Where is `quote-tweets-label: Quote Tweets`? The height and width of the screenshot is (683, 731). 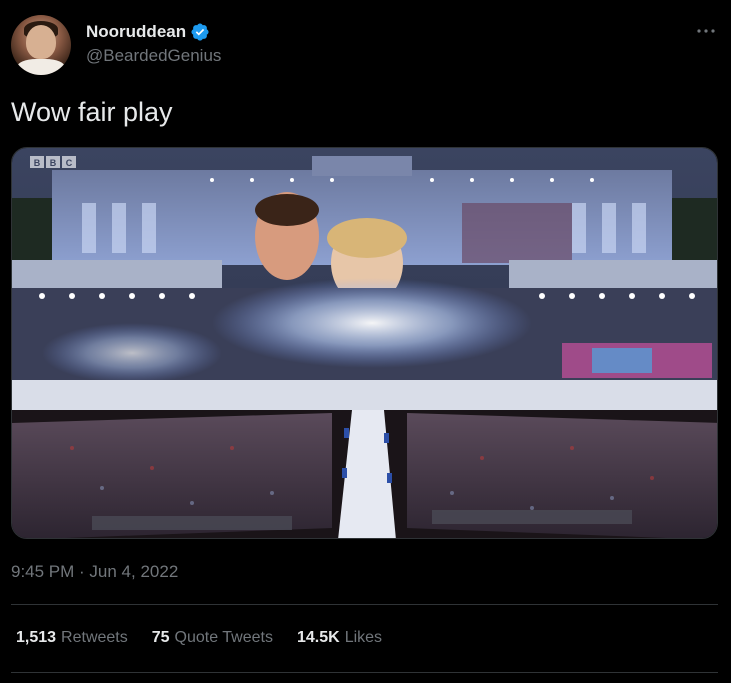
quote-tweets-label: Quote Tweets is located at coordinates (223, 637).